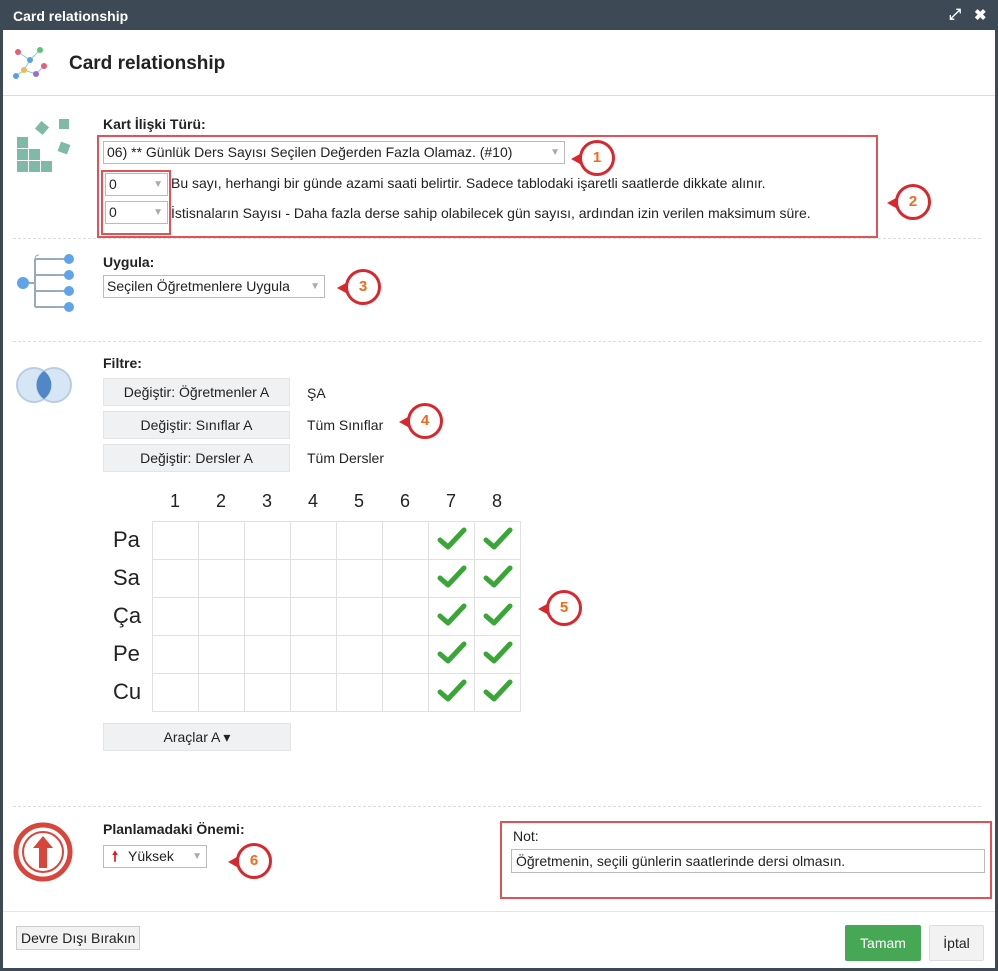 Image resolution: width=998 pixels, height=971 pixels. What do you see at coordinates (451, 501) in the screenshot?
I see `period-header: 7` at bounding box center [451, 501].